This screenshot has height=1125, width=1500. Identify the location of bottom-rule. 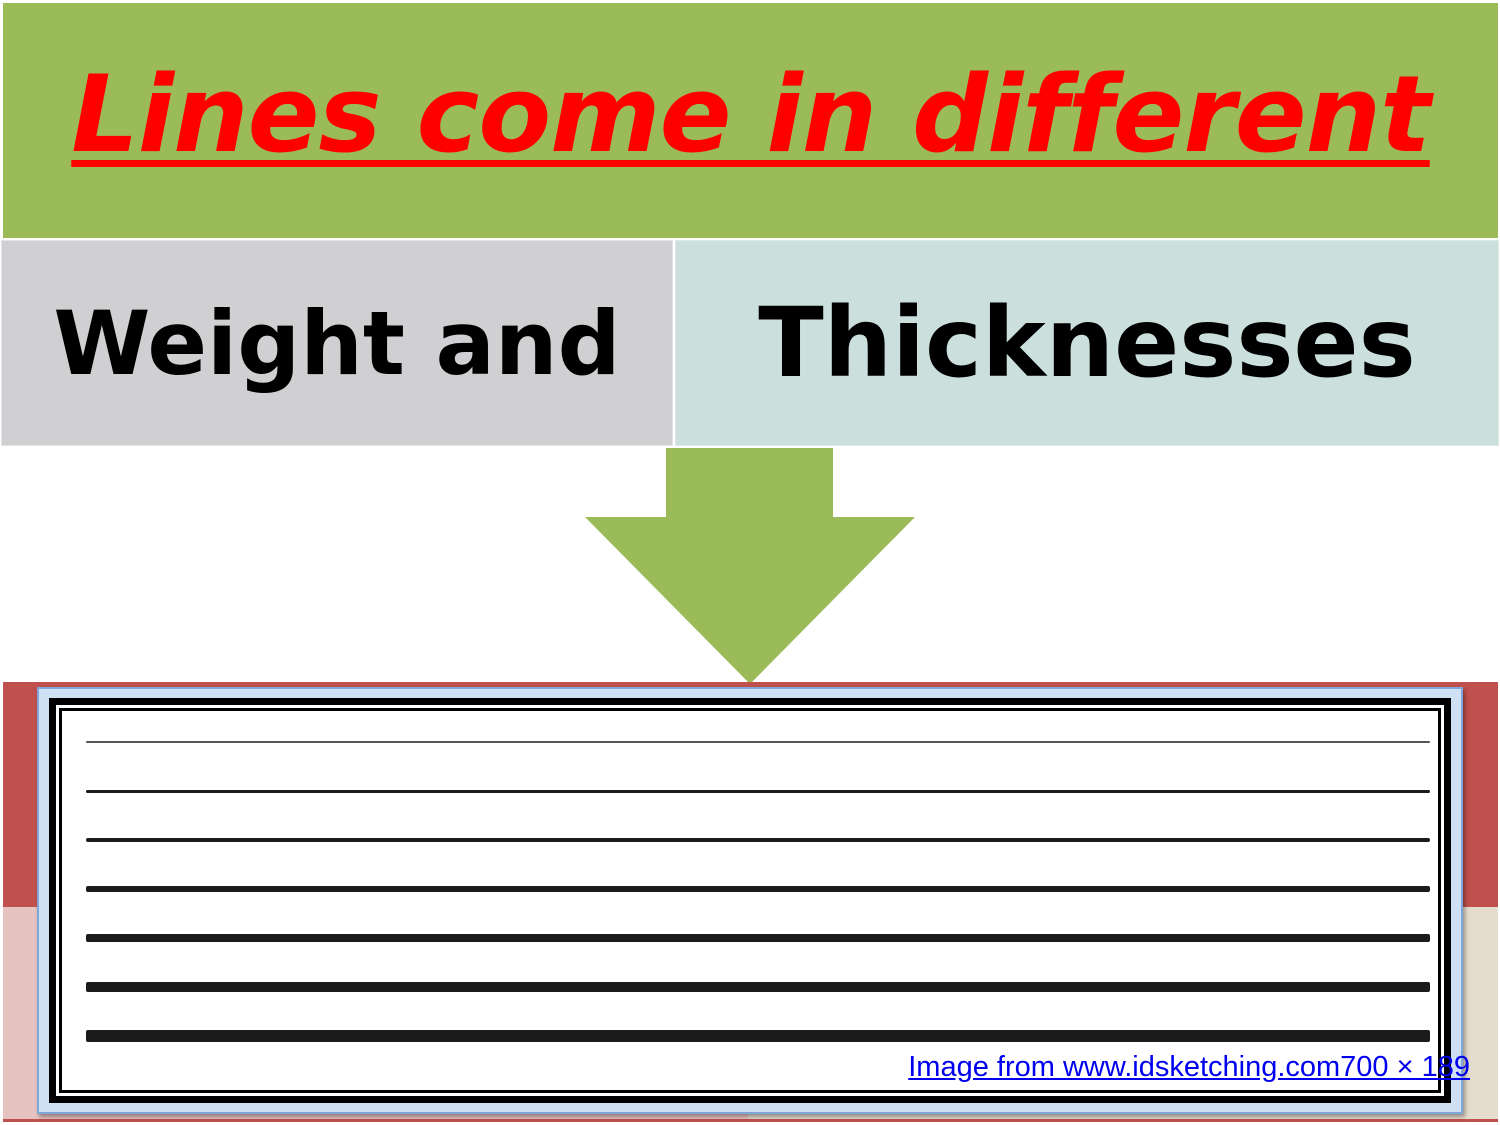
(750, 1120).